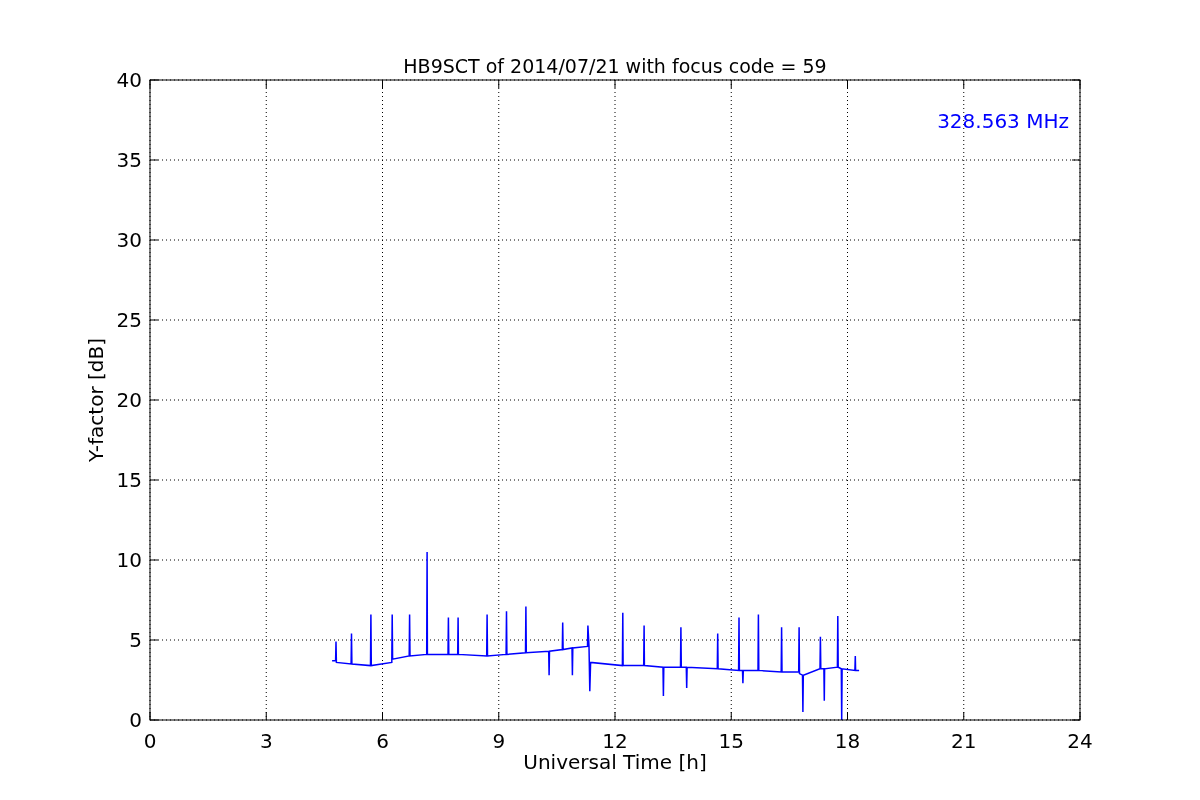  I want to click on x-axis-label: Universal Time [h], so click(615, 762).